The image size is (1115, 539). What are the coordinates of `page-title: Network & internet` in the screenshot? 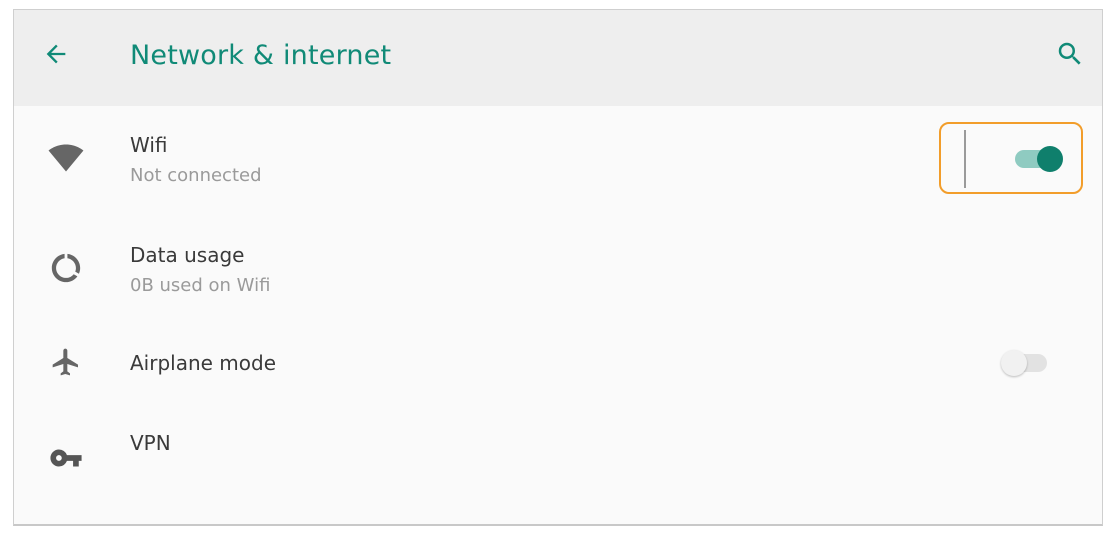 It's located at (261, 55).